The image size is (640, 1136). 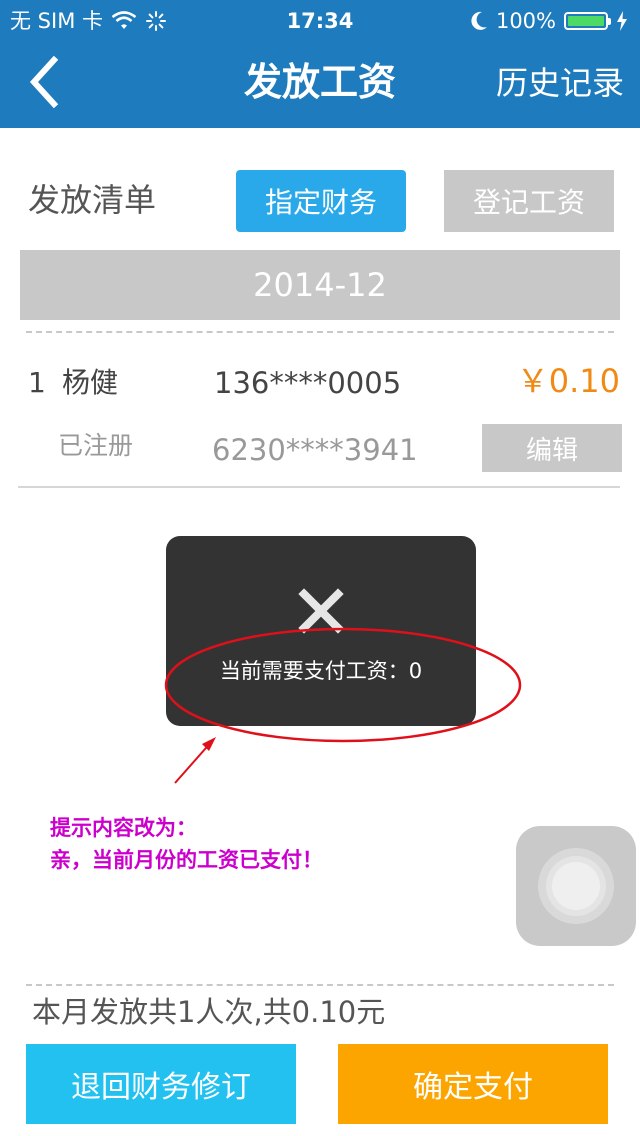 What do you see at coordinates (320, 64) in the screenshot?
I see `top-bar: 无 SIM 卡 17:34 100% 发放工资 历史记录` at bounding box center [320, 64].